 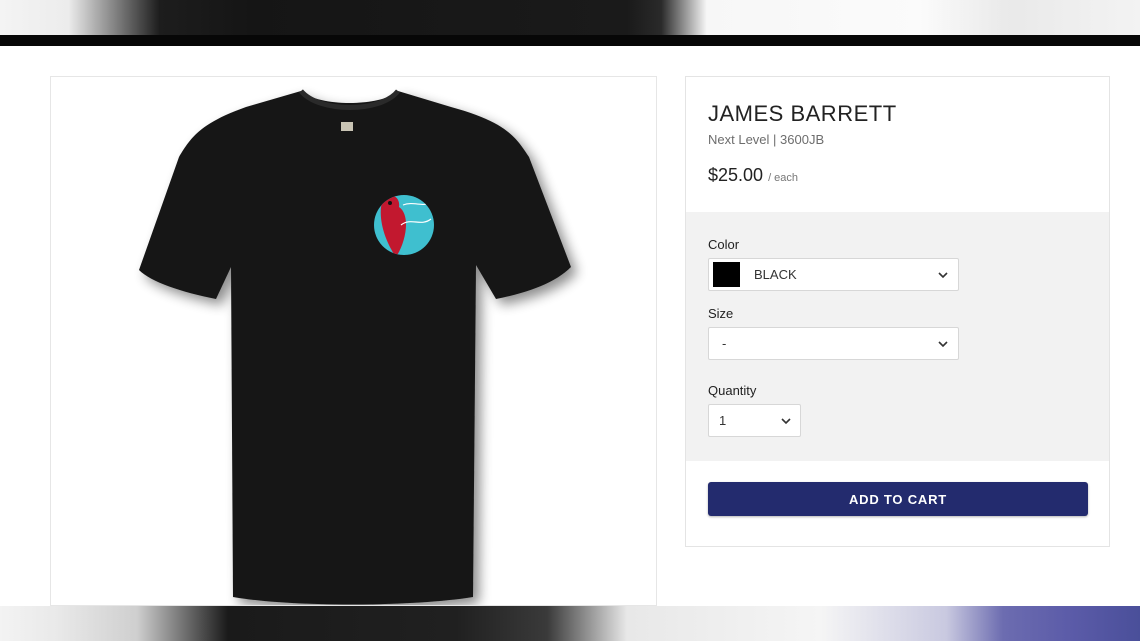 I want to click on add-to-cart-button: ADD TO CART, so click(x=898, y=499).